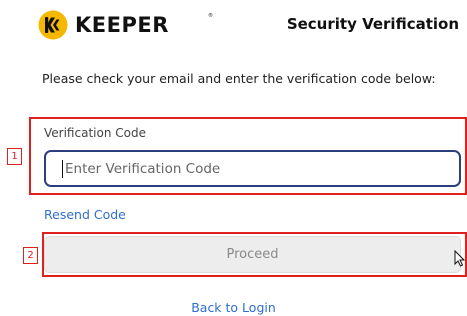 Image resolution: width=467 pixels, height=316 pixels. Describe the element at coordinates (85, 214) in the screenshot. I see `resend-code-link: Resend Code` at that location.